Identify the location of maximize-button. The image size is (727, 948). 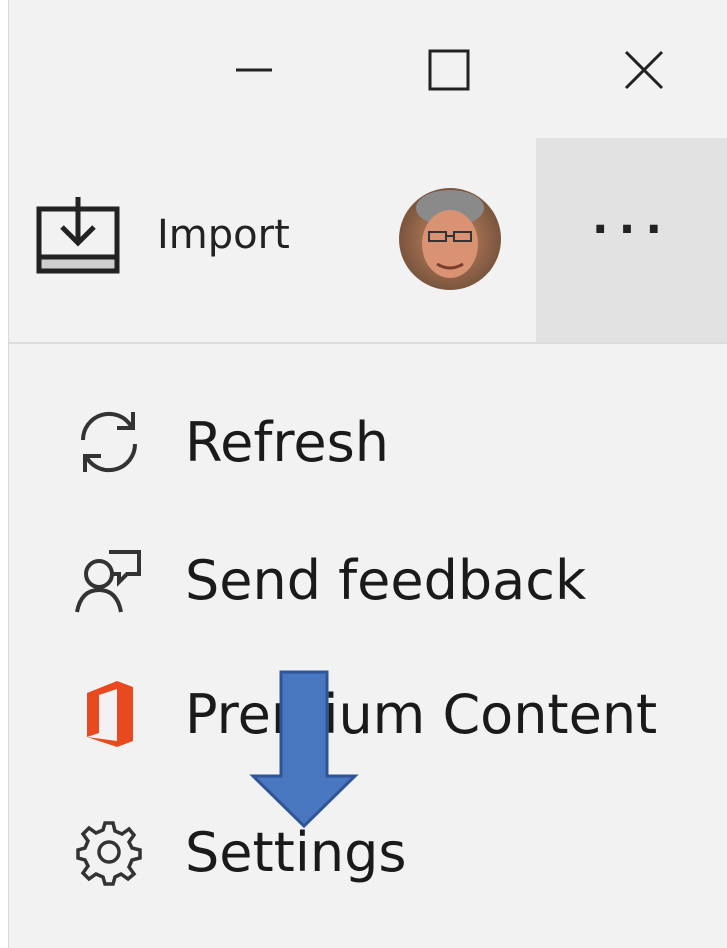
(449, 70).